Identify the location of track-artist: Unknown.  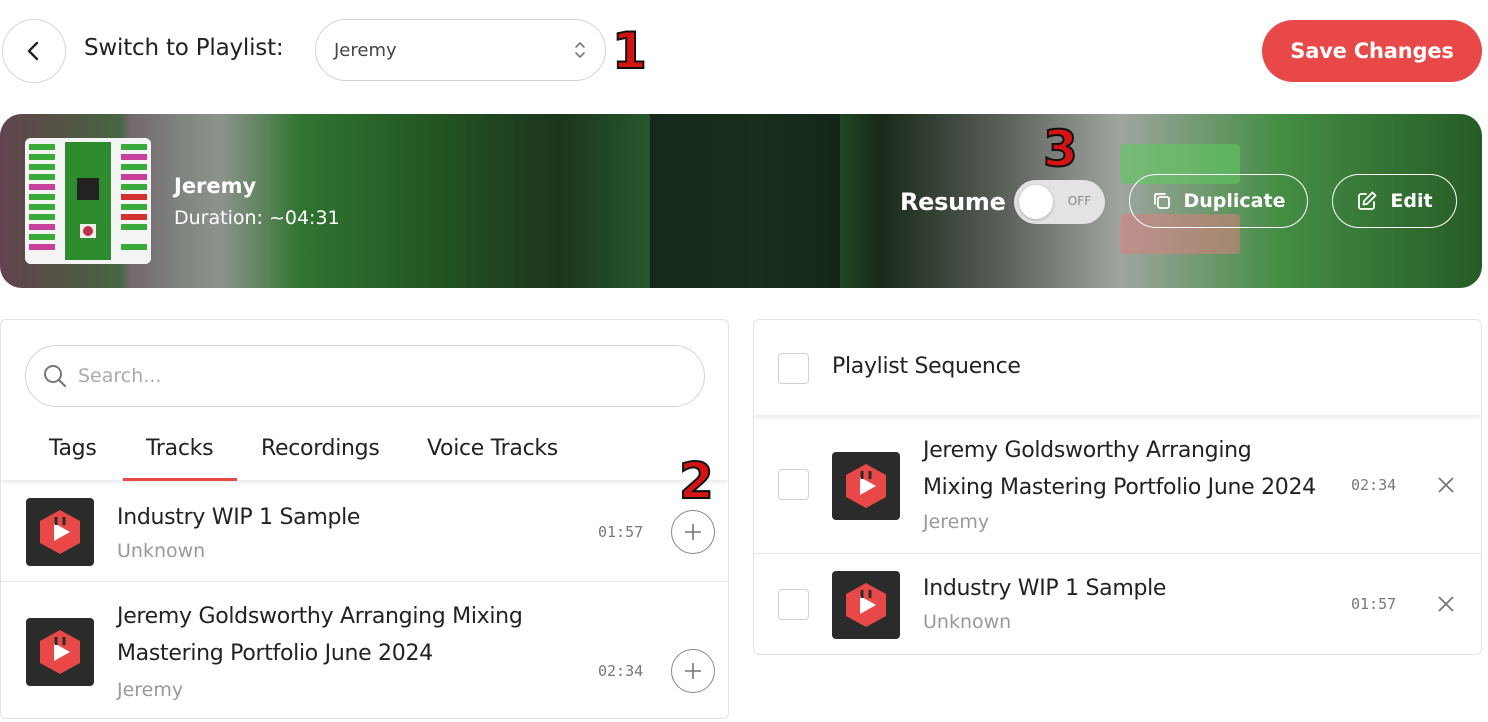
(161, 551).